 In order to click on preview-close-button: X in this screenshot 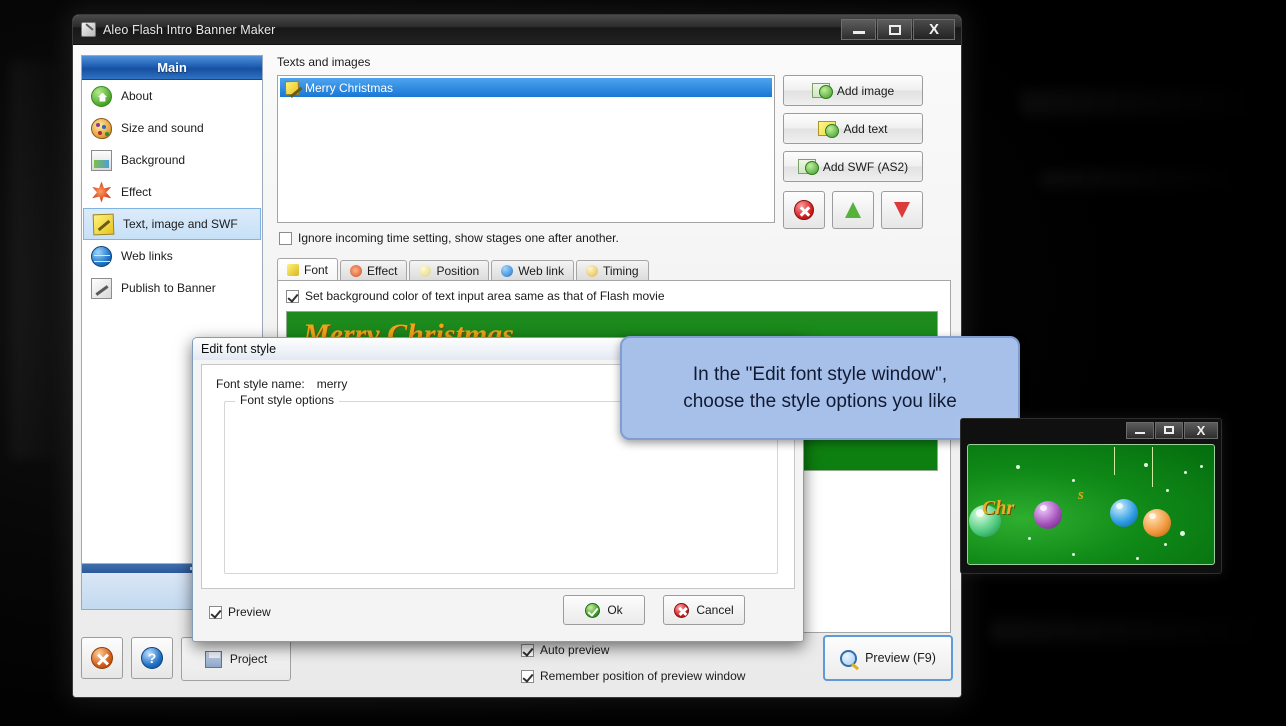, I will do `click(1201, 430)`.